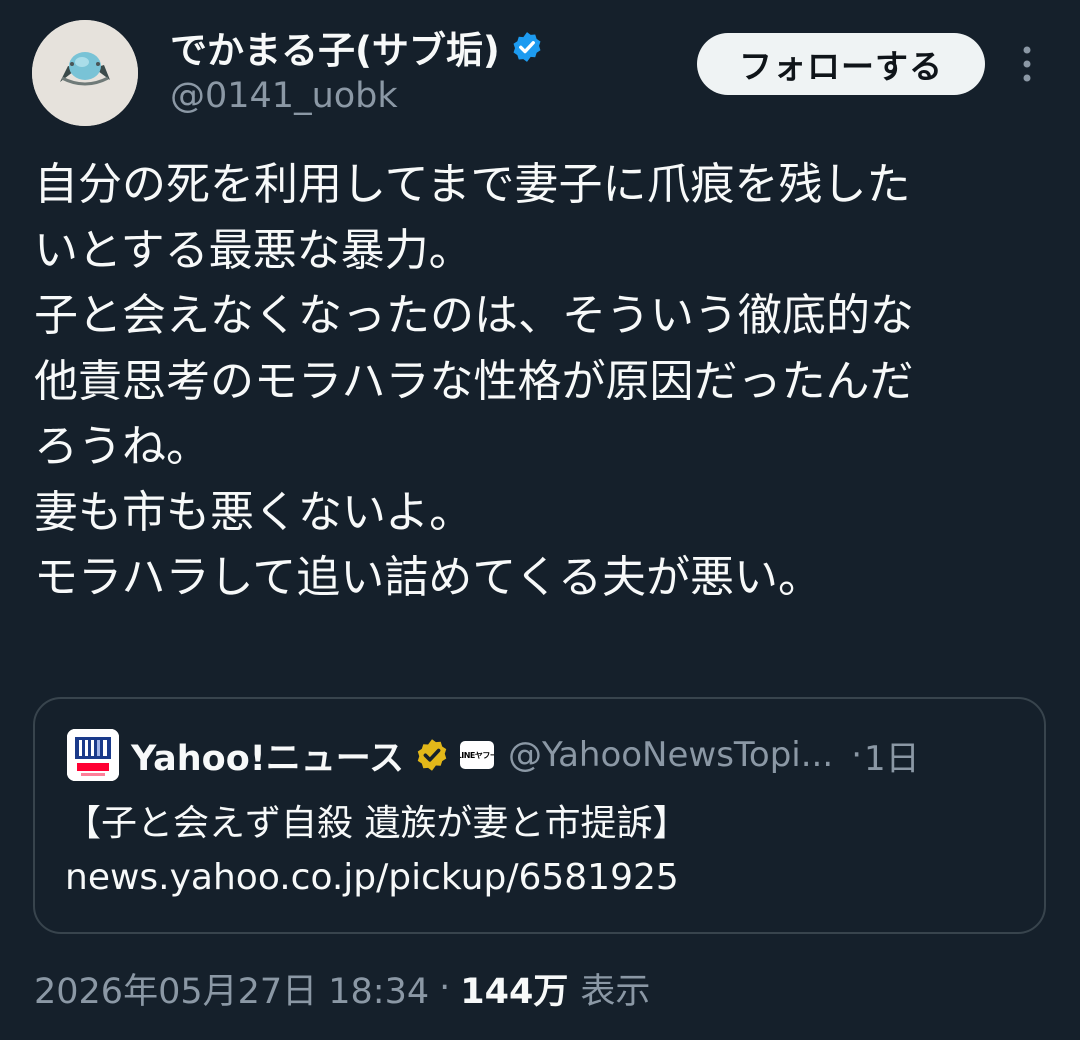 This screenshot has width=1080, height=1040. Describe the element at coordinates (841, 64) in the screenshot. I see `follow-button: フォローする` at that location.